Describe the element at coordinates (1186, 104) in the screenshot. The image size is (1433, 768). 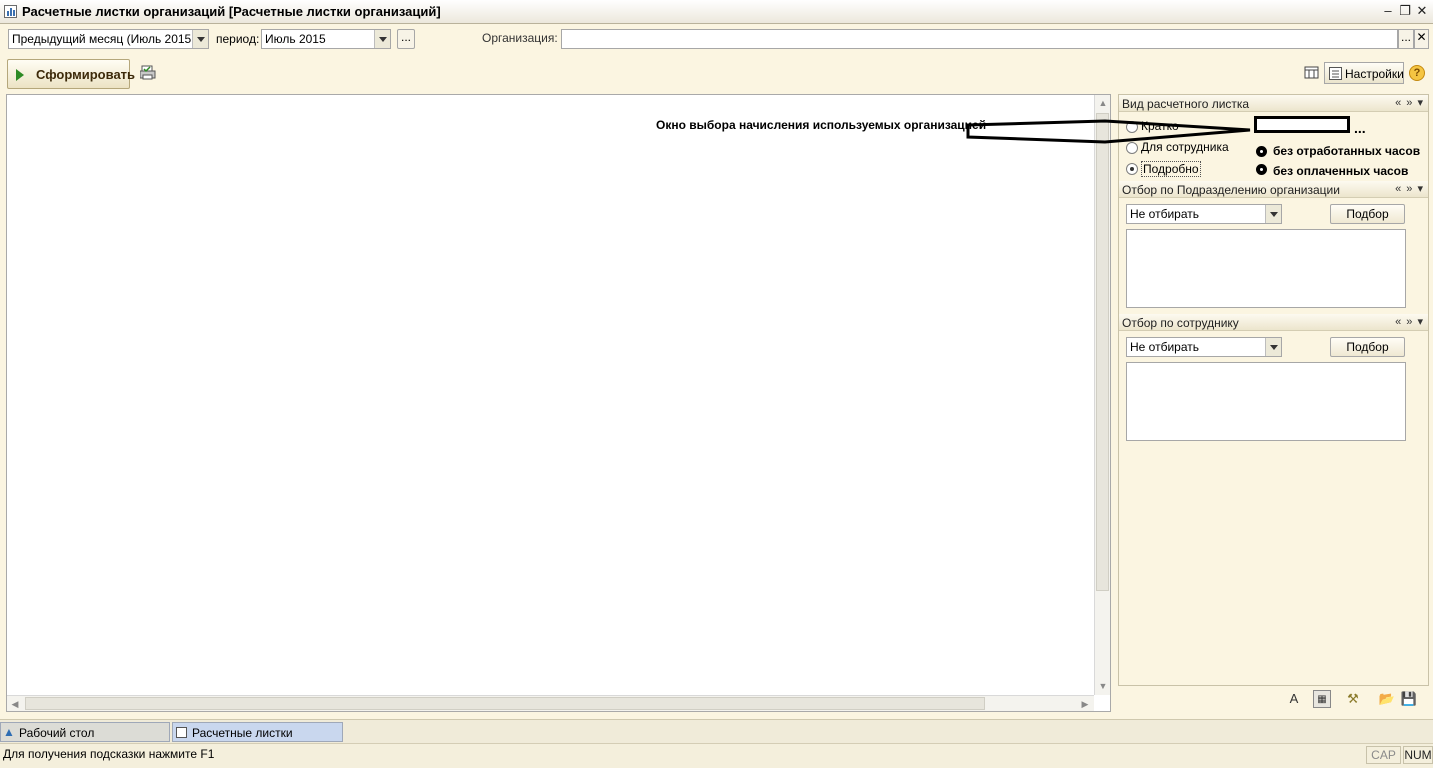
I see `section-title: Вид расчетного листка` at that location.